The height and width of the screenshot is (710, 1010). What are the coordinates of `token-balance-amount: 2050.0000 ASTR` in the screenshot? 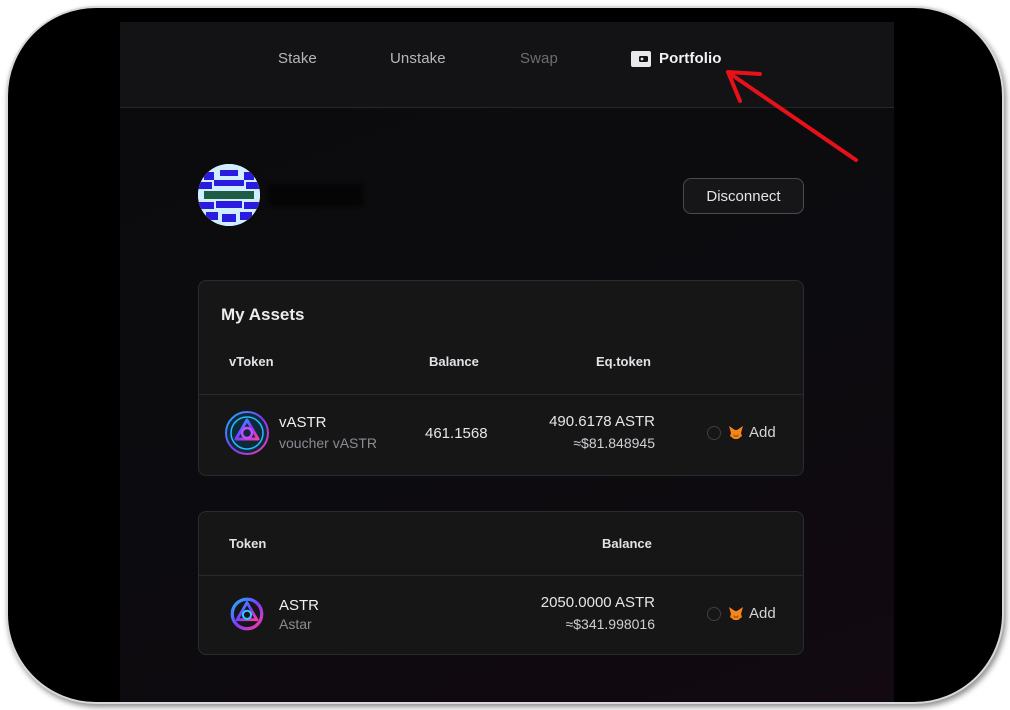 It's located at (597, 602).